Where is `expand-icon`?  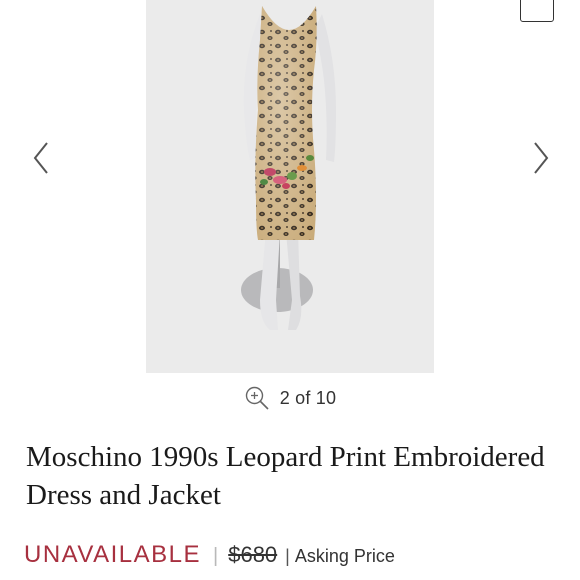
expand-icon is located at coordinates (537, 11).